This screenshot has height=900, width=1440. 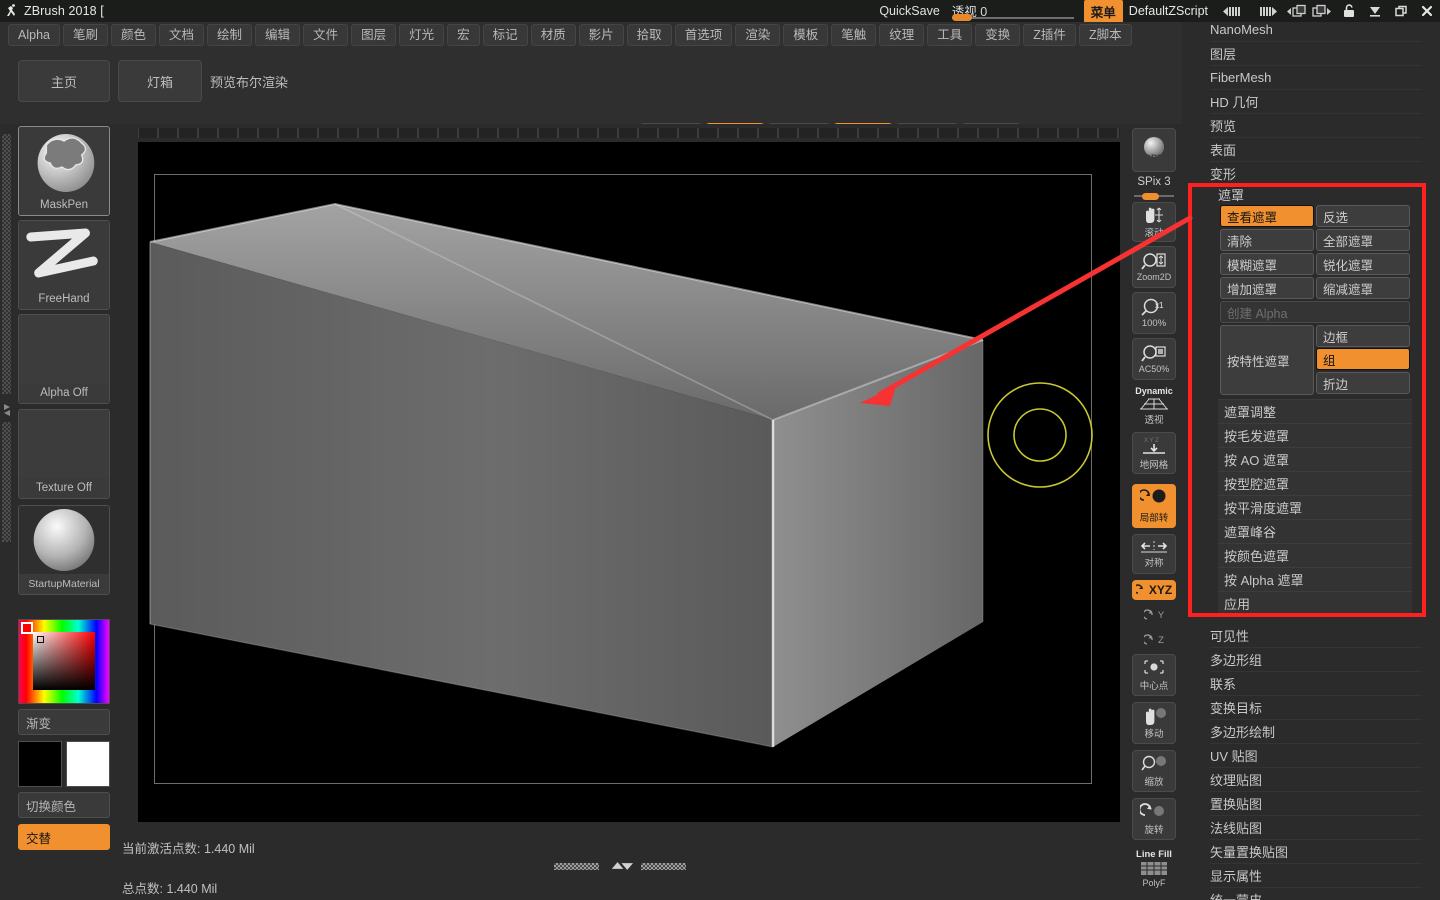 What do you see at coordinates (854, 35) in the screenshot?
I see `menu-item-17: 笔触` at bounding box center [854, 35].